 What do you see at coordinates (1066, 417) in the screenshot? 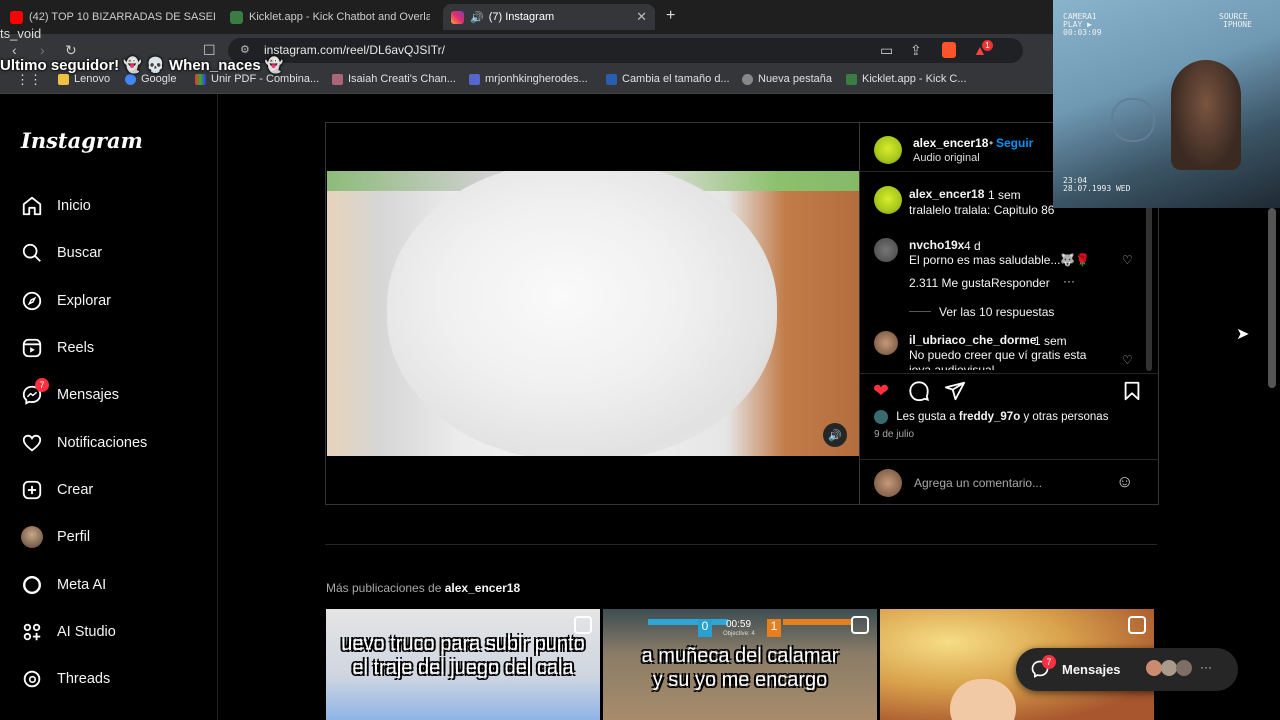
I see `likes-suffix: y otras personas` at bounding box center [1066, 417].